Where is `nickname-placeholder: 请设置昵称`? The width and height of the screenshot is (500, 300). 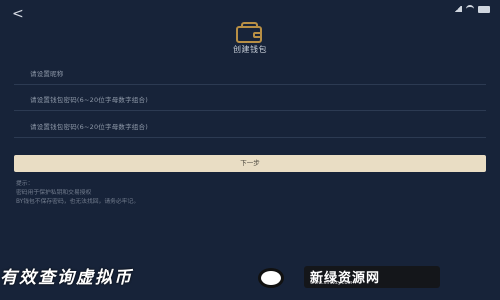 nickname-placeholder: 请设置昵称 is located at coordinates (47, 74).